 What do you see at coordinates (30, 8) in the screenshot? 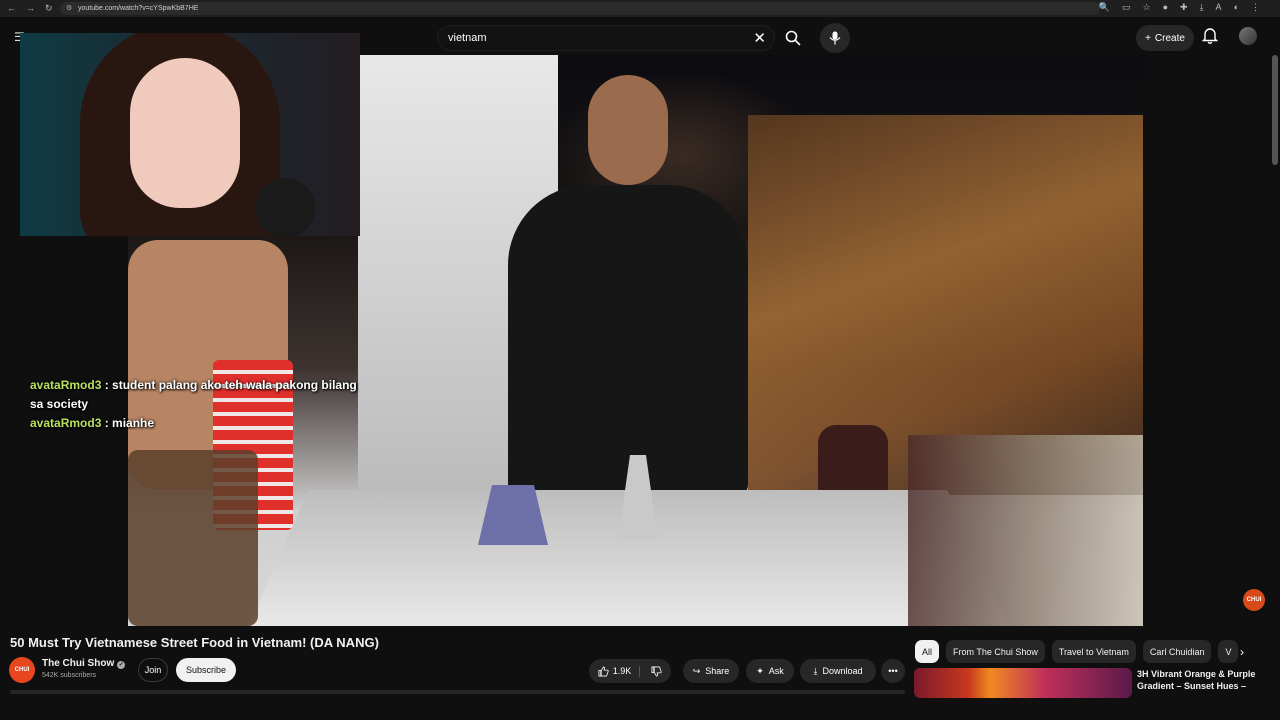
I see `forward-icon: →` at bounding box center [30, 8].